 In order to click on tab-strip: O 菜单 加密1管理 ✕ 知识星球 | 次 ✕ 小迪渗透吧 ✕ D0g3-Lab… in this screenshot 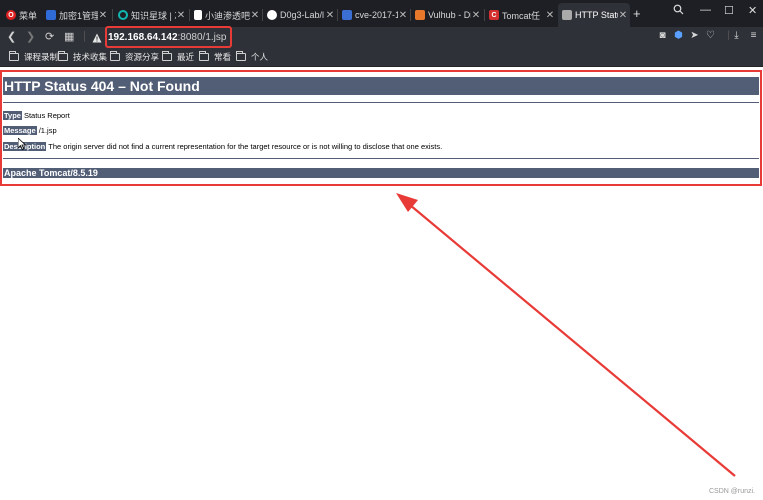, I will do `click(381, 13)`.